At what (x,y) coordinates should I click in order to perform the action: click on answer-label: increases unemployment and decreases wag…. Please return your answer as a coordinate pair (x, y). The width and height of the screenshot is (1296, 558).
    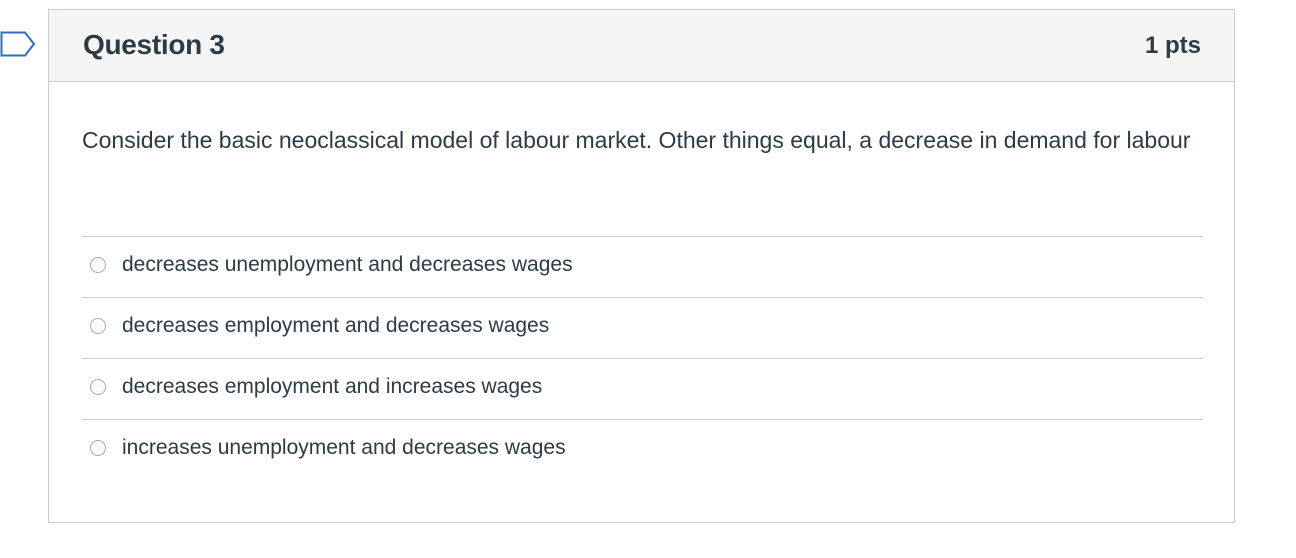
    Looking at the image, I should click on (344, 447).